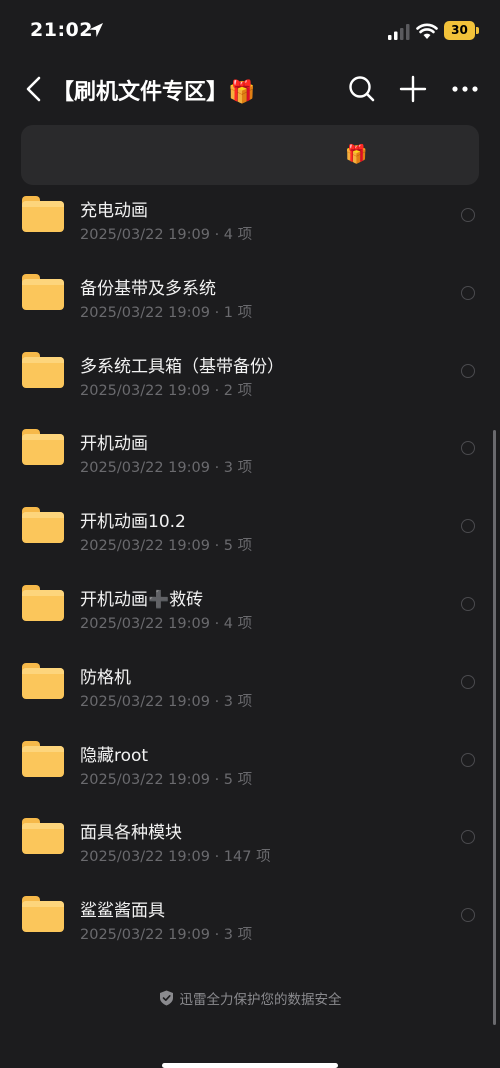  Describe the element at coordinates (250, 30) in the screenshot. I see `status-bar: 21:02 30` at that location.